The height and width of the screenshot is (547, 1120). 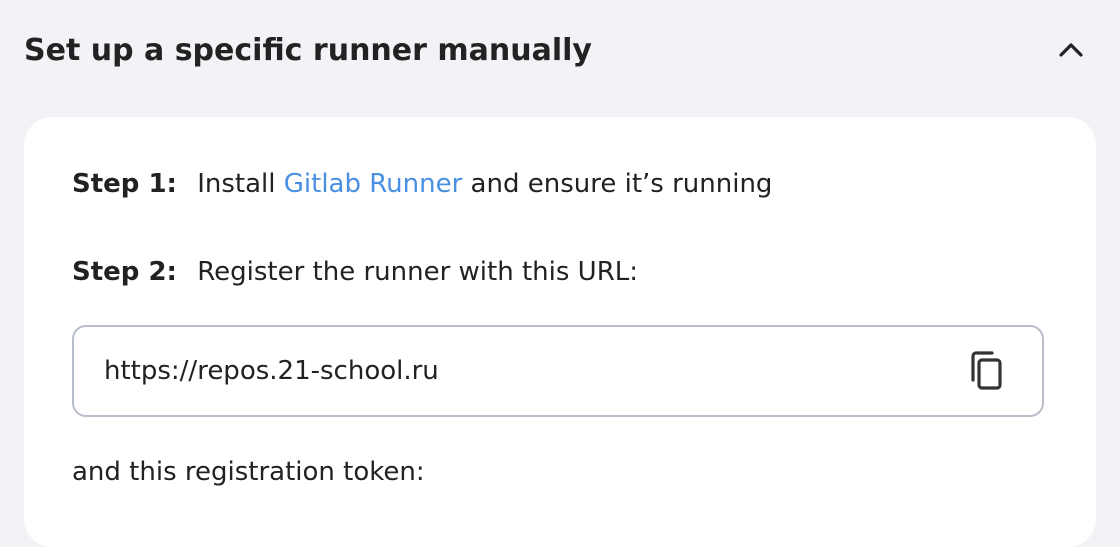 I want to click on step-2-label: Step 2:, so click(x=124, y=272).